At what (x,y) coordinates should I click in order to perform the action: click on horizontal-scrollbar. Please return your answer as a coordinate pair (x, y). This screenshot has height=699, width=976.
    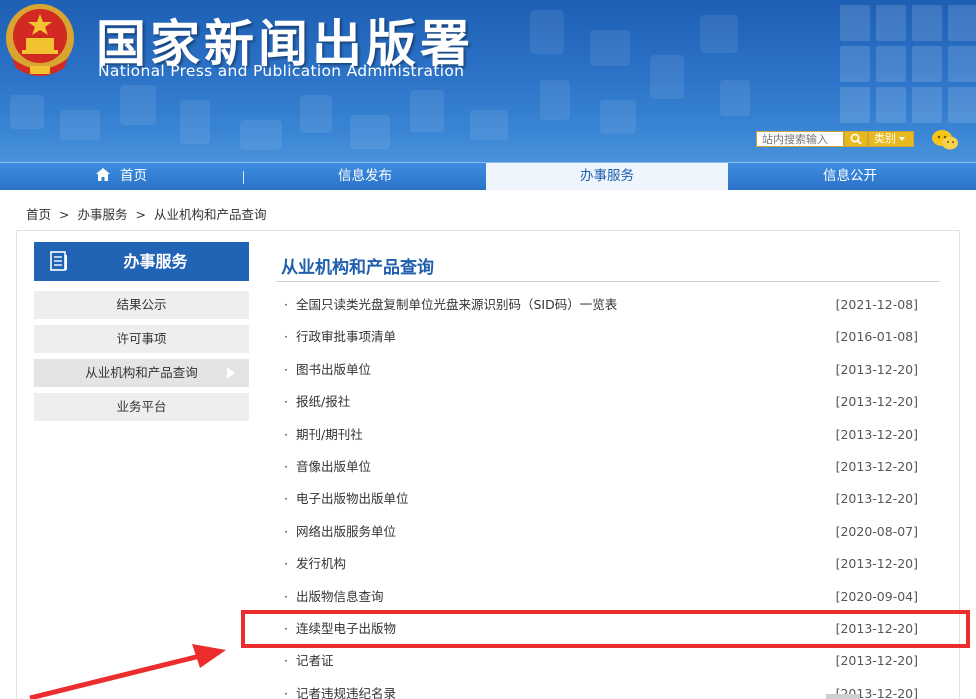
    Looking at the image, I should click on (843, 696).